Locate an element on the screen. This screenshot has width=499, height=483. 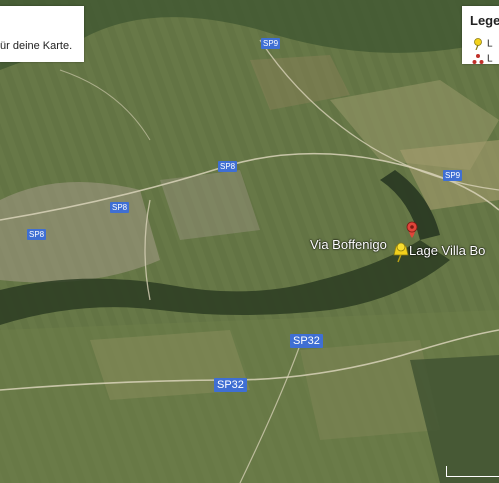
scale-bar is located at coordinates (472, 471).